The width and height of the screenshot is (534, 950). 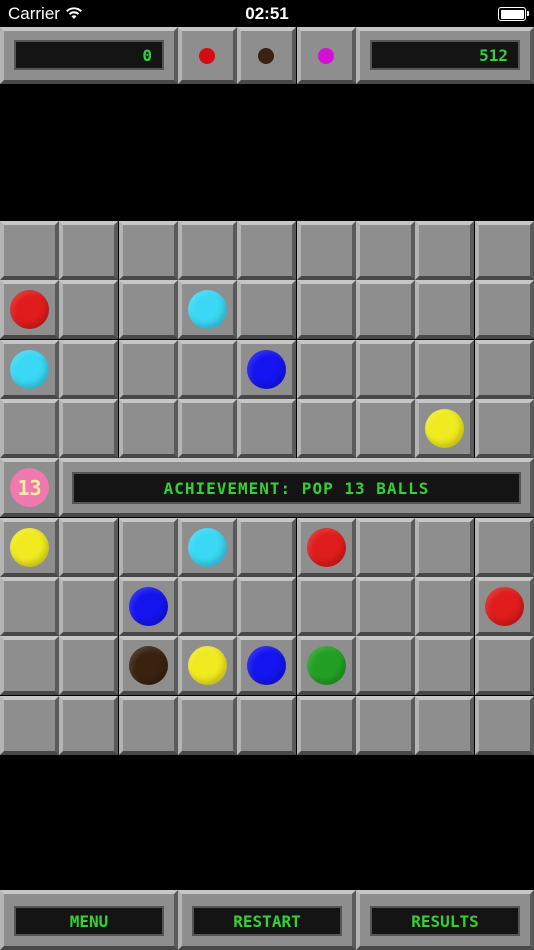 I want to click on results-button-label: RESULTS, so click(x=445, y=921).